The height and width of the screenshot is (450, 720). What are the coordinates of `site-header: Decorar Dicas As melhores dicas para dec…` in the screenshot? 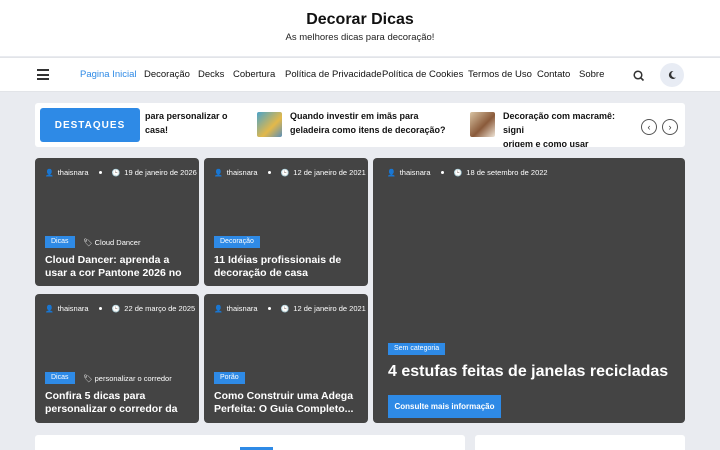 It's located at (360, 28).